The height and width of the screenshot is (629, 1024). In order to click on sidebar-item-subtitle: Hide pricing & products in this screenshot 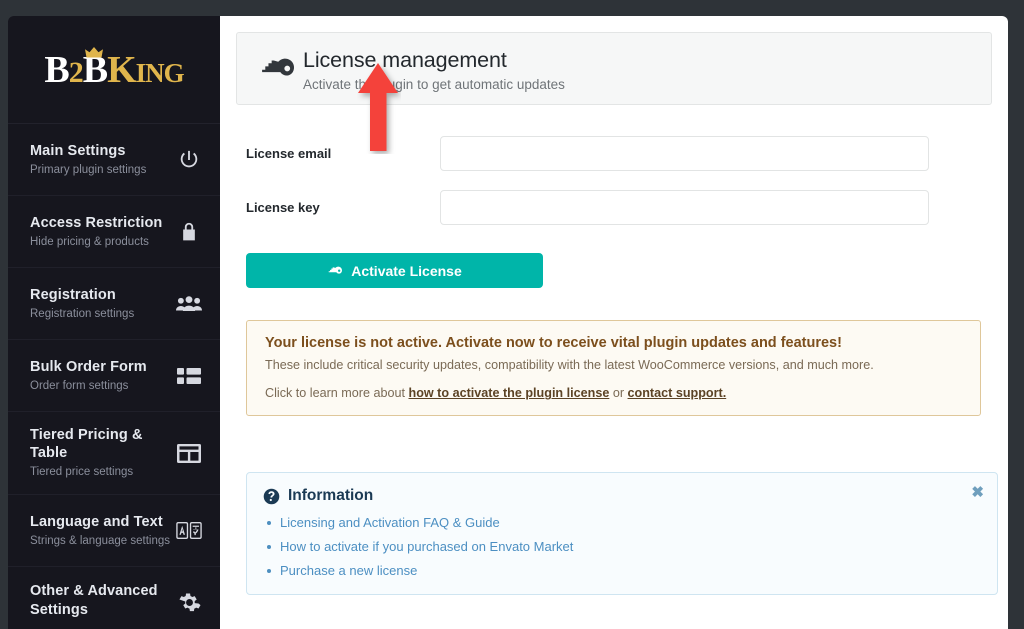, I will do `click(89, 241)`.